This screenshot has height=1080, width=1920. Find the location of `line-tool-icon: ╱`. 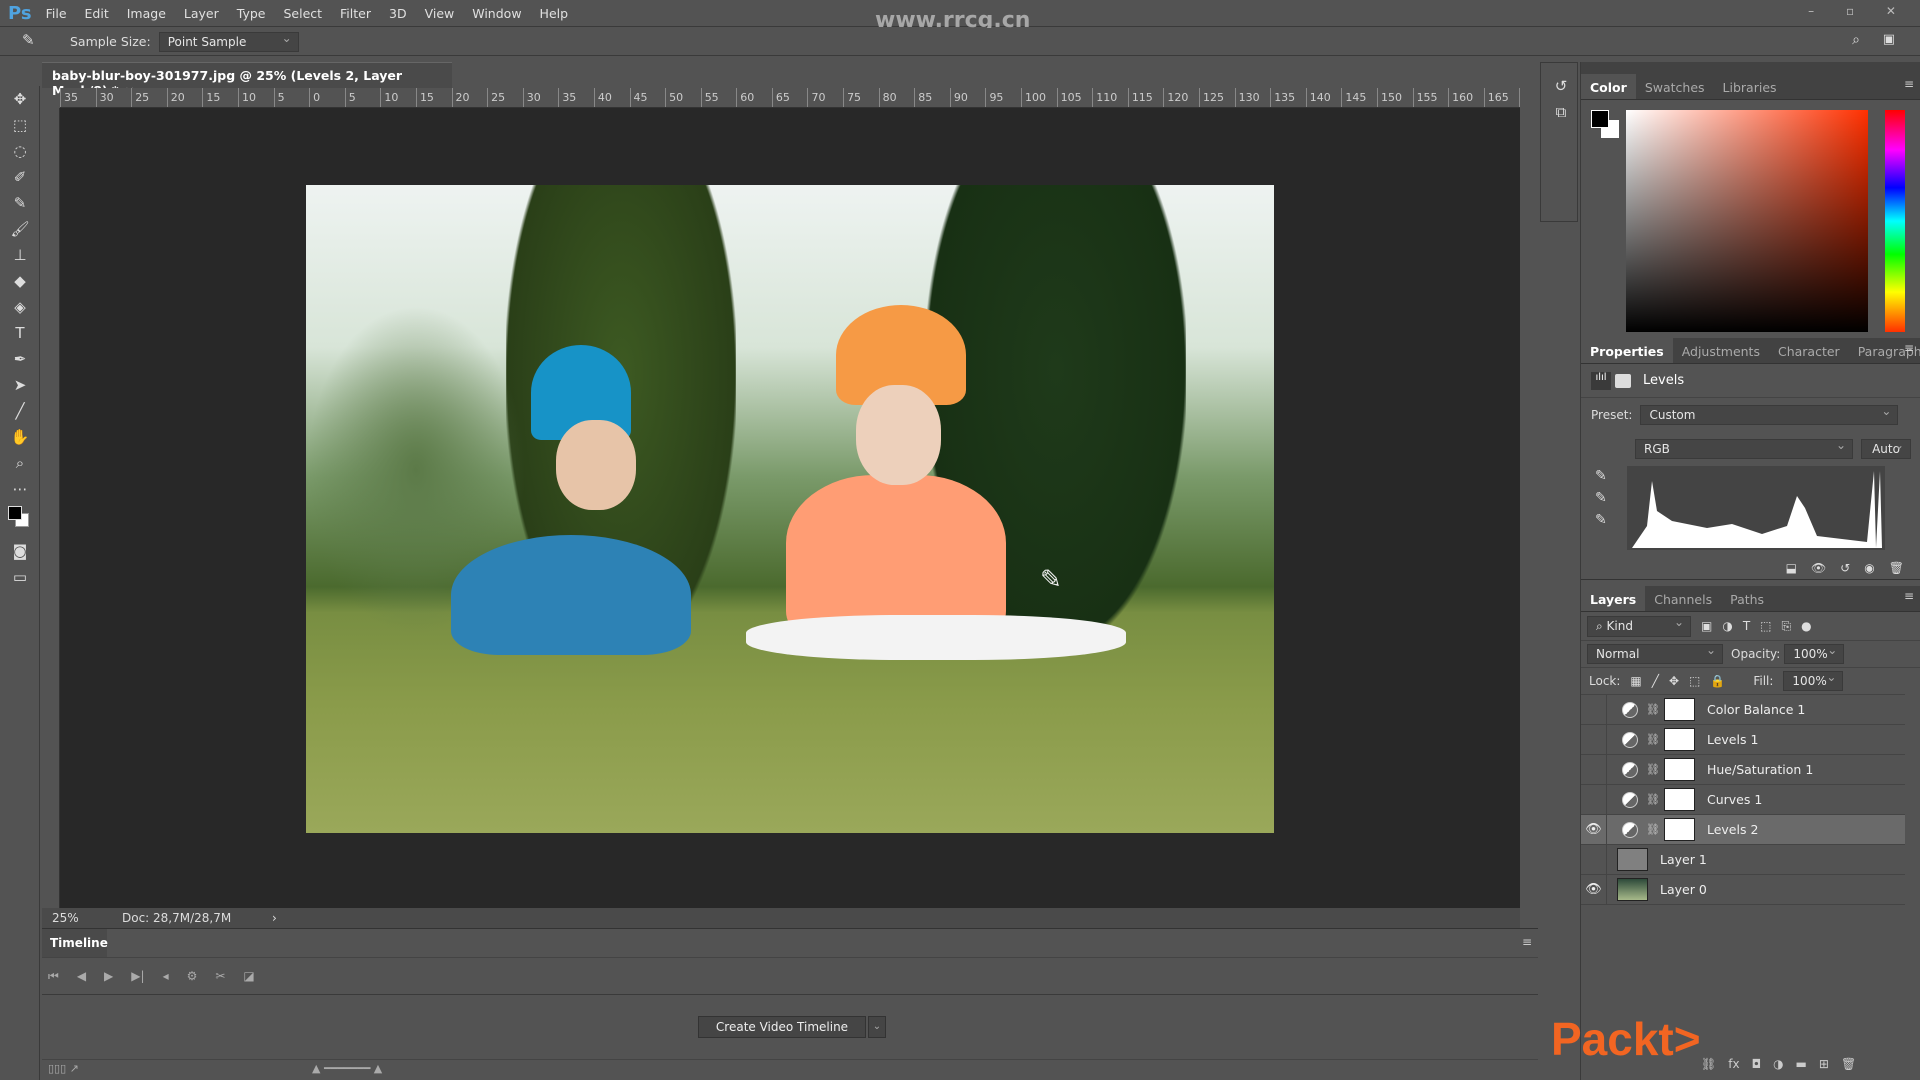

line-tool-icon: ╱ is located at coordinates (20, 411).